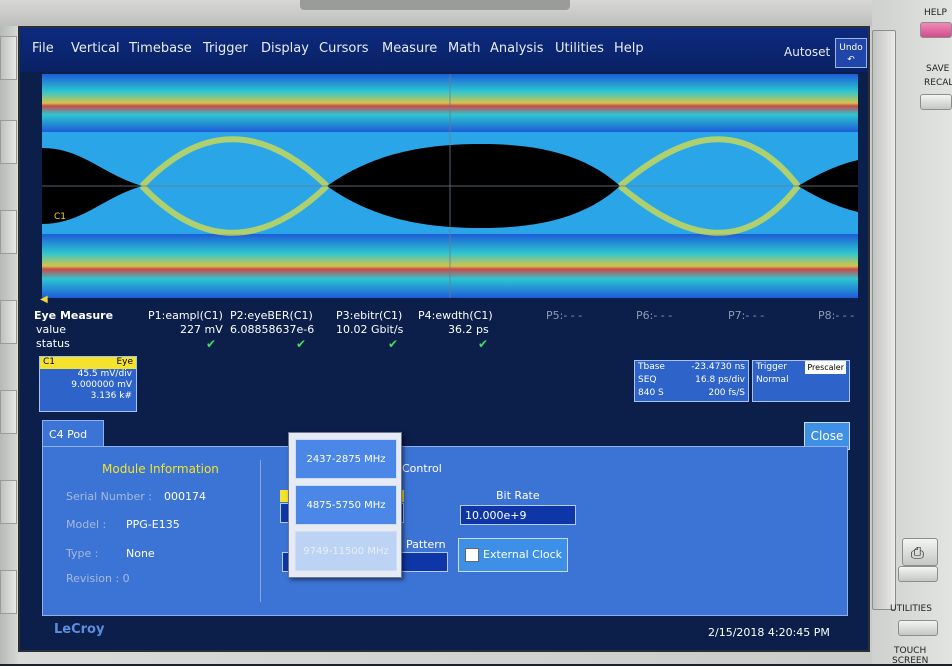  I want to click on autoset-button: Autoset, so click(807, 52).